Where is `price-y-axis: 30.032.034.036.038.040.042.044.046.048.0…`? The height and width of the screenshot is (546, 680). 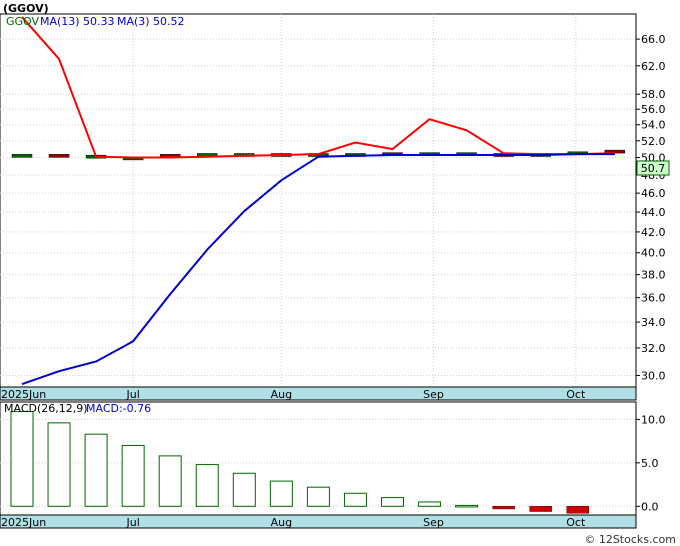
price-y-axis: 30.032.034.036.038.040.042.044.046.048.0… is located at coordinates (651, 207).